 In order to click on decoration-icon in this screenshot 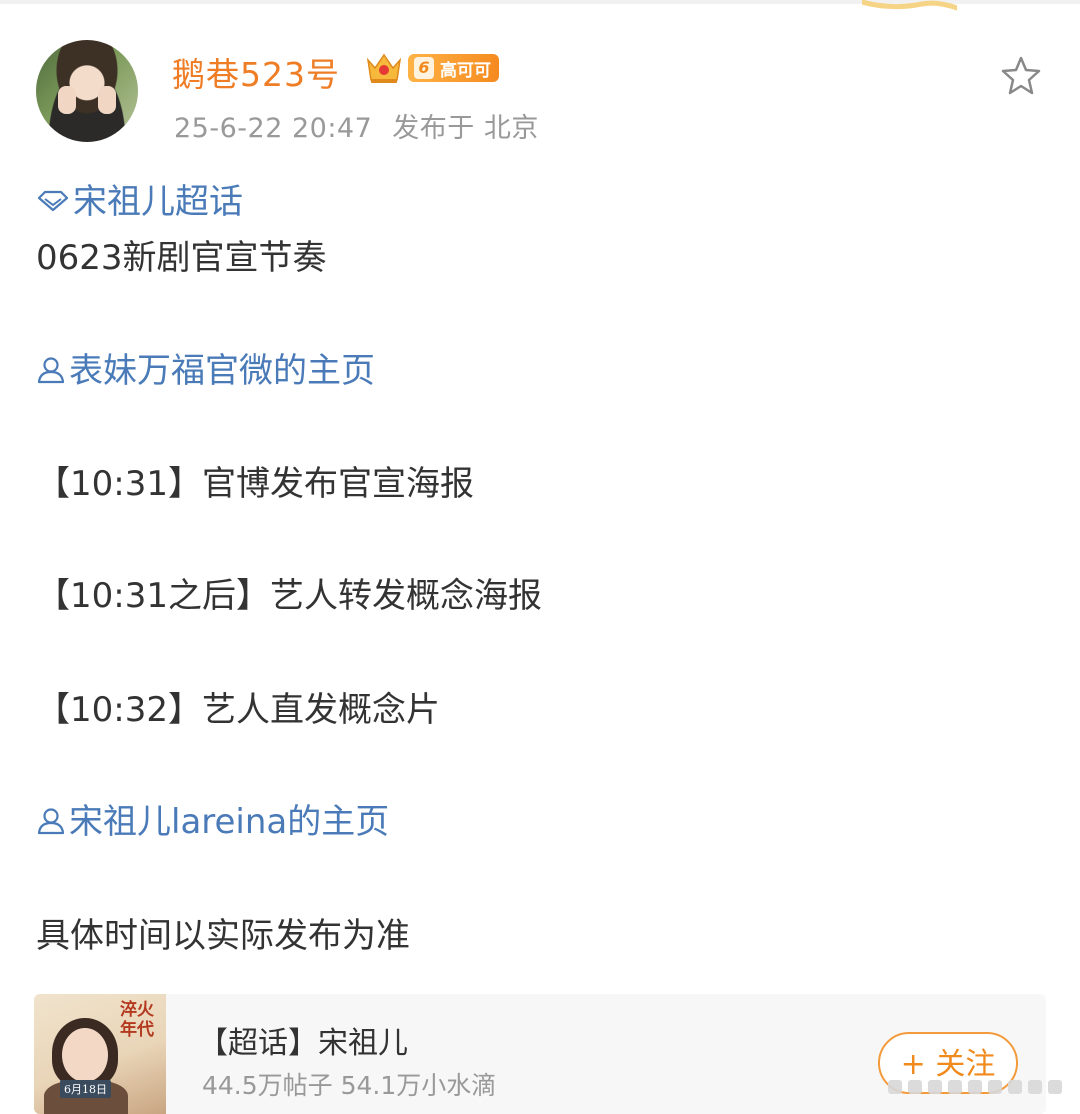, I will do `click(909, 5)`.